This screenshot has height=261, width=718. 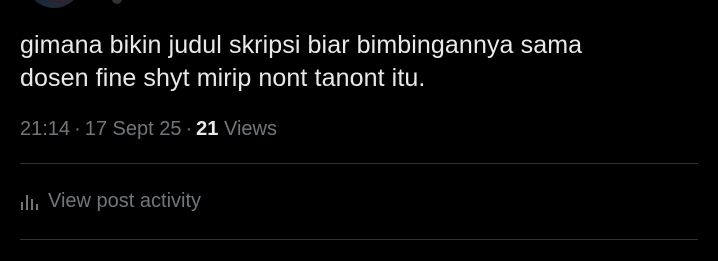 I want to click on author-avatar-clip, so click(x=54, y=4).